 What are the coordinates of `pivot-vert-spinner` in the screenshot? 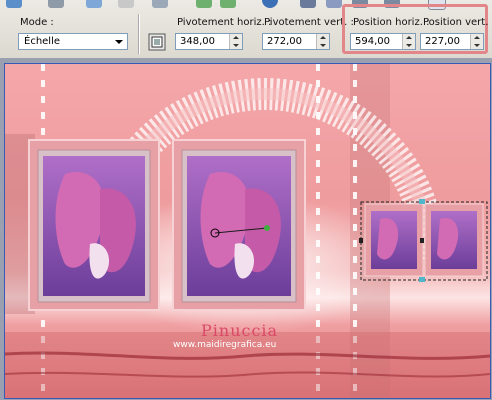 It's located at (322, 41).